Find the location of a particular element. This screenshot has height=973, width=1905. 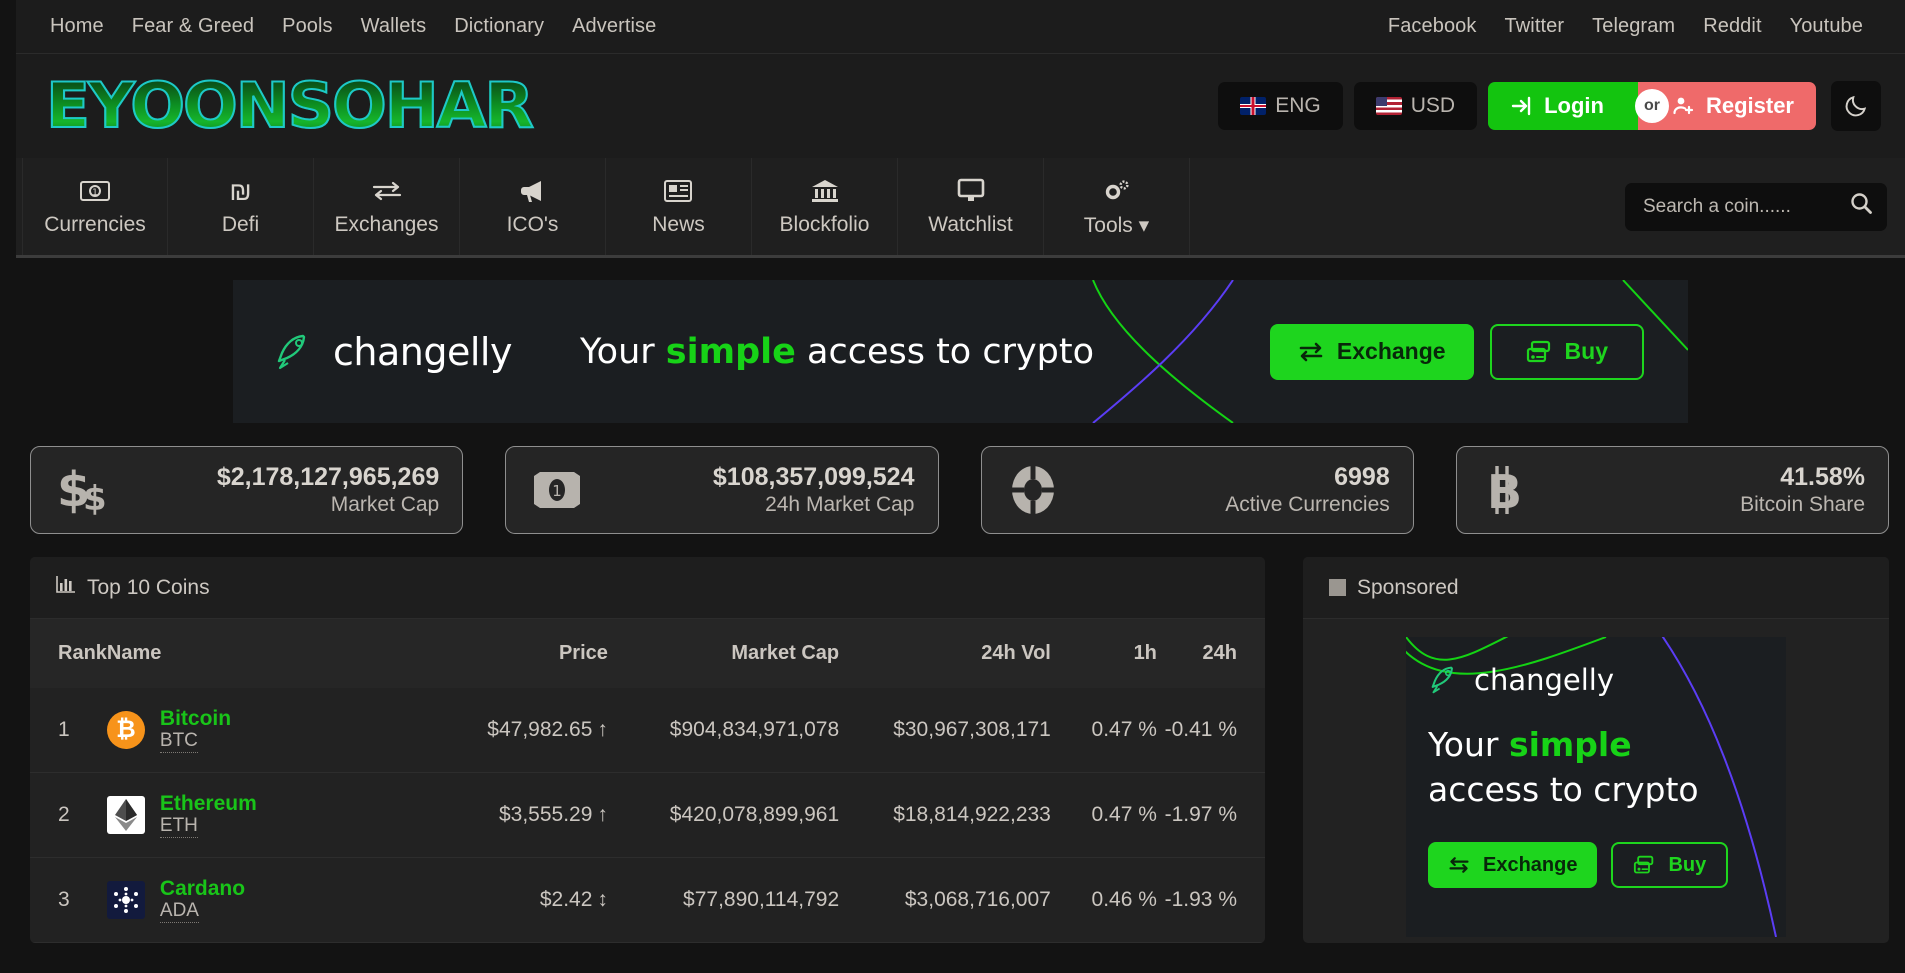

login-arrow-icon is located at coordinates (1521, 106).